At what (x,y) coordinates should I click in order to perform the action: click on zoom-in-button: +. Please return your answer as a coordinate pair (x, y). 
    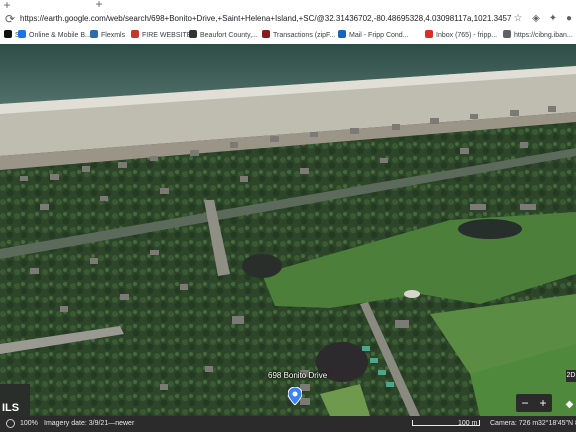
    Looking at the image, I should click on (543, 403).